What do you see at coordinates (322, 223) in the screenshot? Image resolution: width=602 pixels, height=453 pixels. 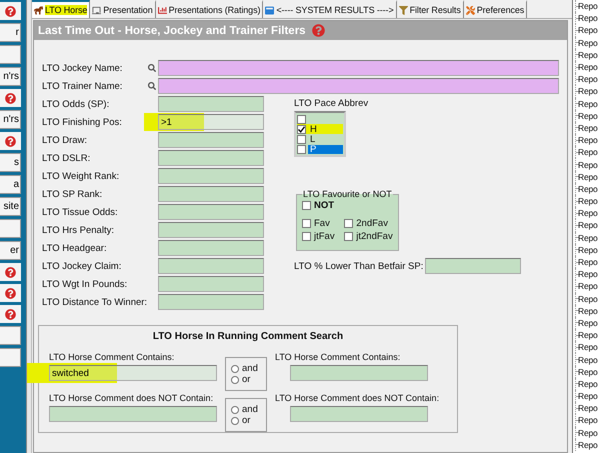 I see `checkbox-label: Fav` at bounding box center [322, 223].